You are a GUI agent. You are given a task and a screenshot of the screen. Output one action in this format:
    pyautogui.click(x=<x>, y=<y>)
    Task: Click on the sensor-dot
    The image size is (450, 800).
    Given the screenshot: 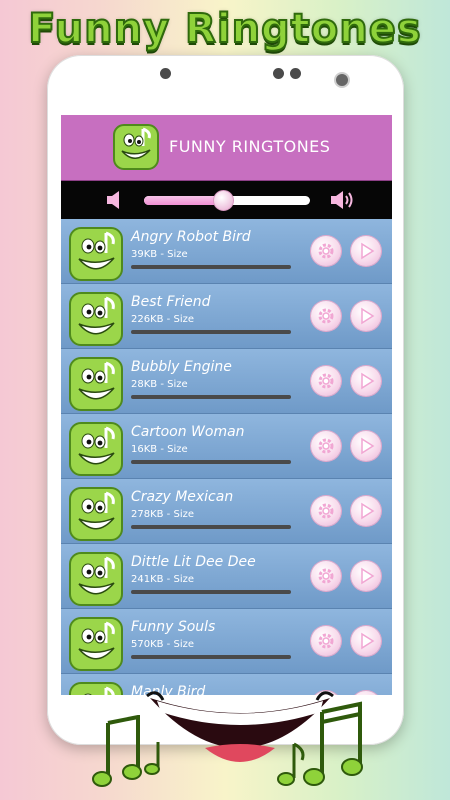 What is the action you would take?
    pyautogui.click(x=165, y=73)
    